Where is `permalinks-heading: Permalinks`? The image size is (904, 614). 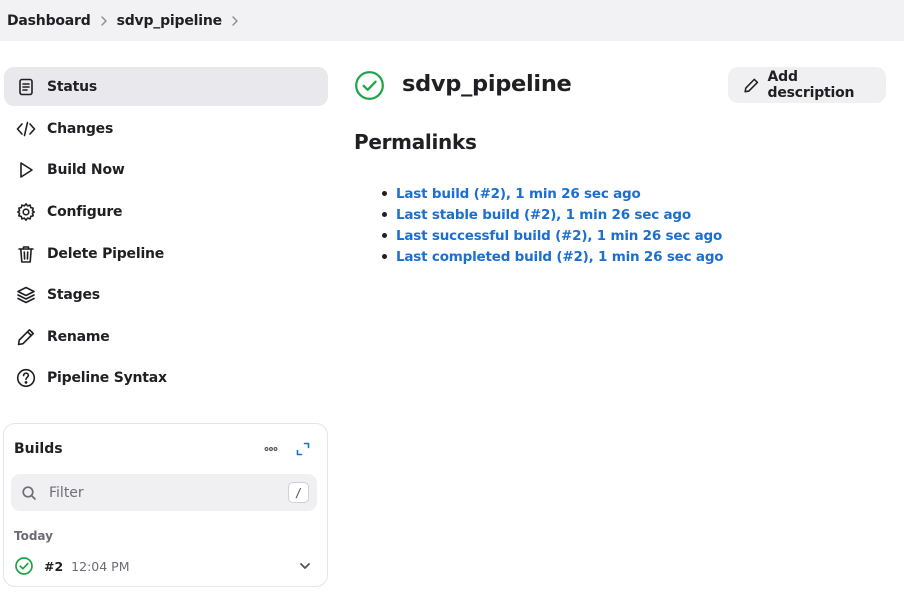 permalinks-heading: Permalinks is located at coordinates (415, 142).